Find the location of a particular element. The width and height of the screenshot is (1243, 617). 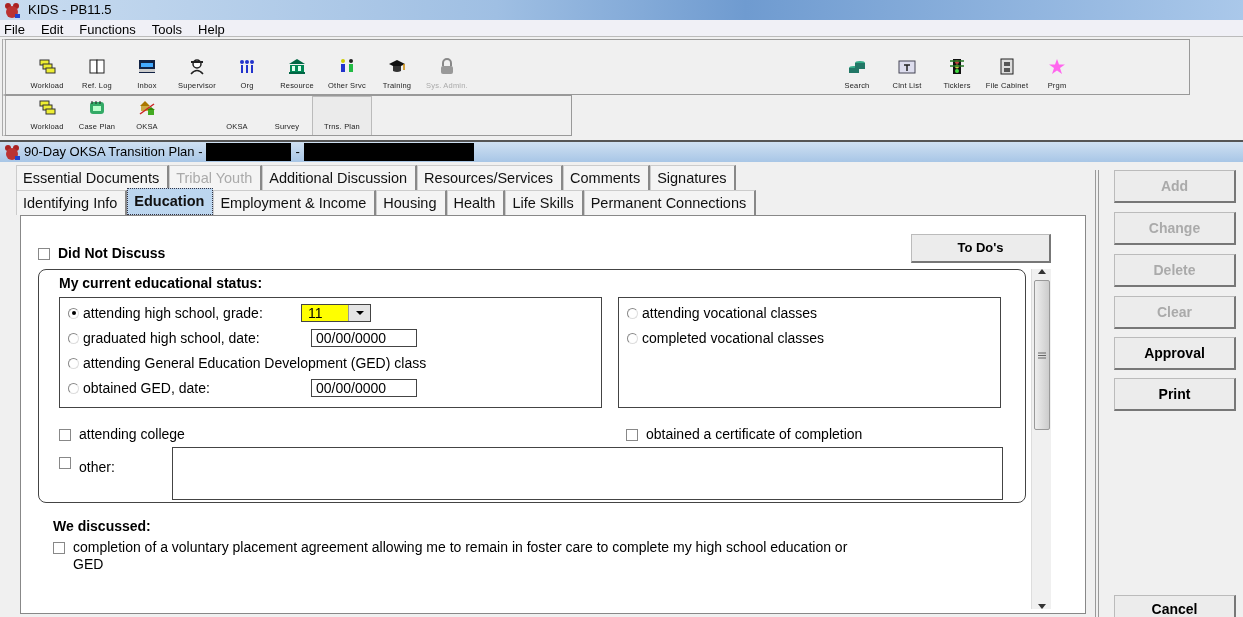

checkbox-label: obtained a certificate of completion is located at coordinates (754, 434).